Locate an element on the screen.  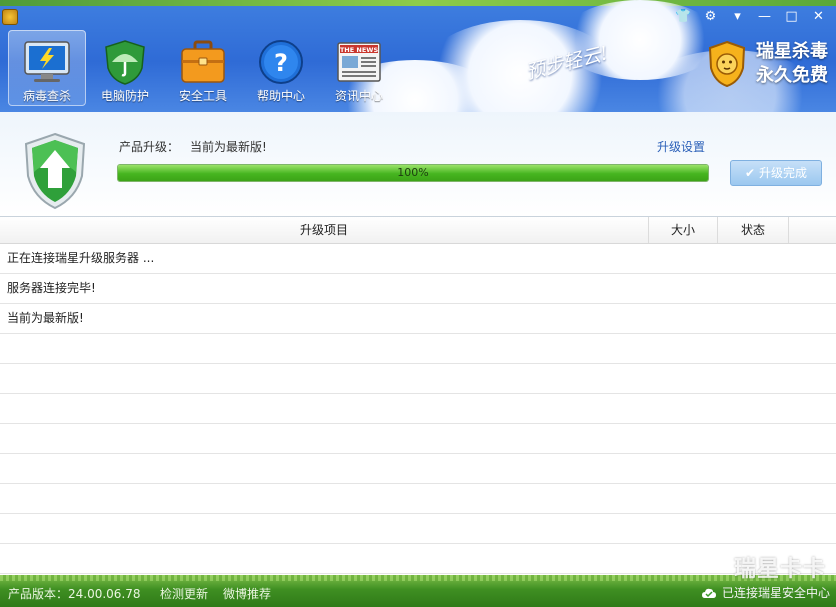
column-header-upgrade-item: 升级项目 is located at coordinates (324, 230).